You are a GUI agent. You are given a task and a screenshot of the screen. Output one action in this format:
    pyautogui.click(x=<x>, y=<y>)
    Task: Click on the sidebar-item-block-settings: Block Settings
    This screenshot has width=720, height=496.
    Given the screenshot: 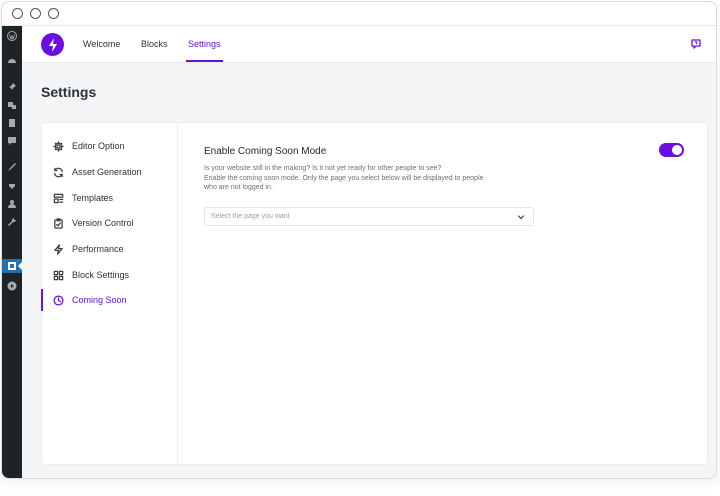 What is the action you would take?
    pyautogui.click(x=110, y=275)
    